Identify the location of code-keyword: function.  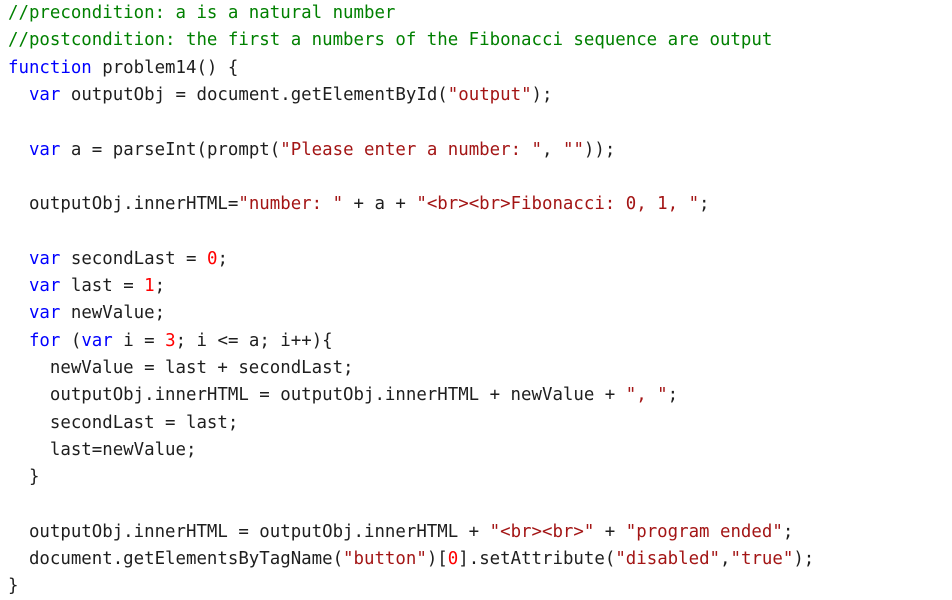
(50, 67).